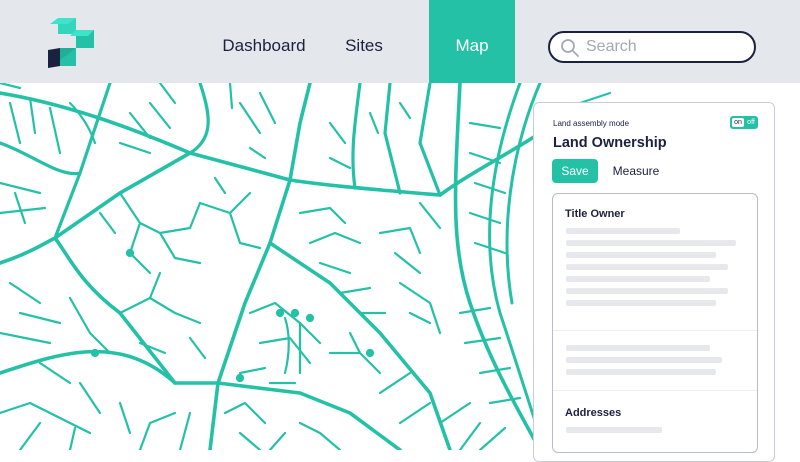 This screenshot has width=800, height=462. What do you see at coordinates (72, 44) in the screenshot?
I see `brand-logo-icon` at bounding box center [72, 44].